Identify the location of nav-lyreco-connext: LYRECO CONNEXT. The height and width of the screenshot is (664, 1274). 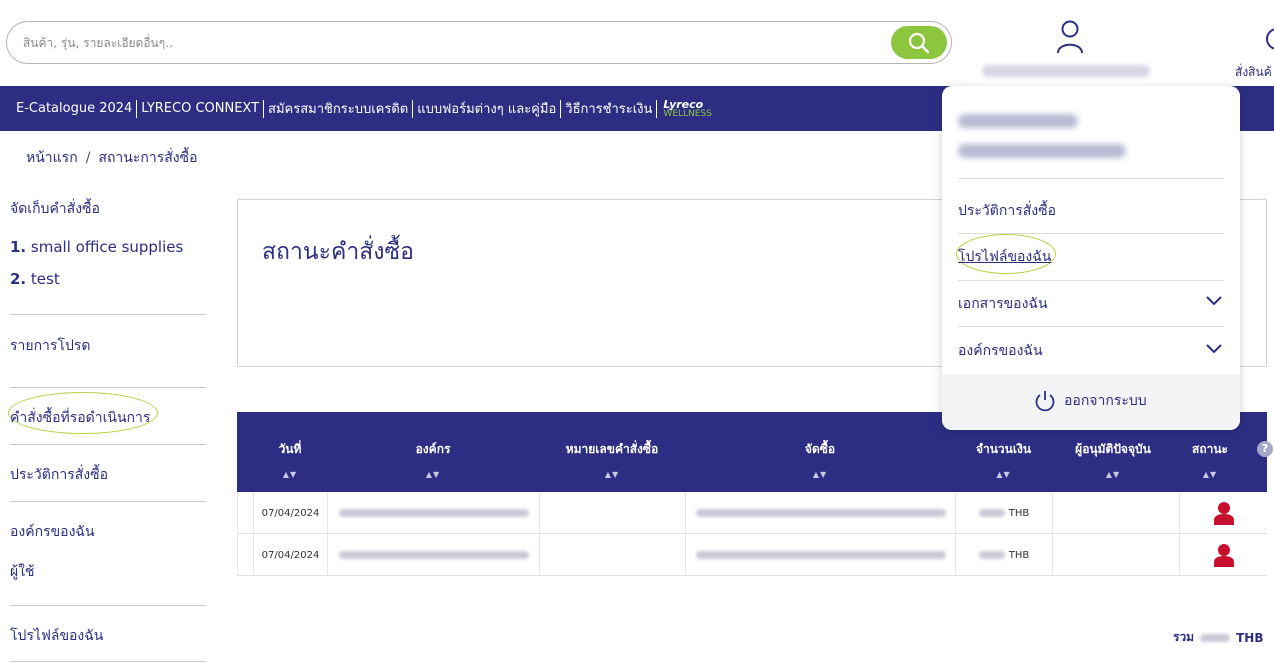
(200, 108).